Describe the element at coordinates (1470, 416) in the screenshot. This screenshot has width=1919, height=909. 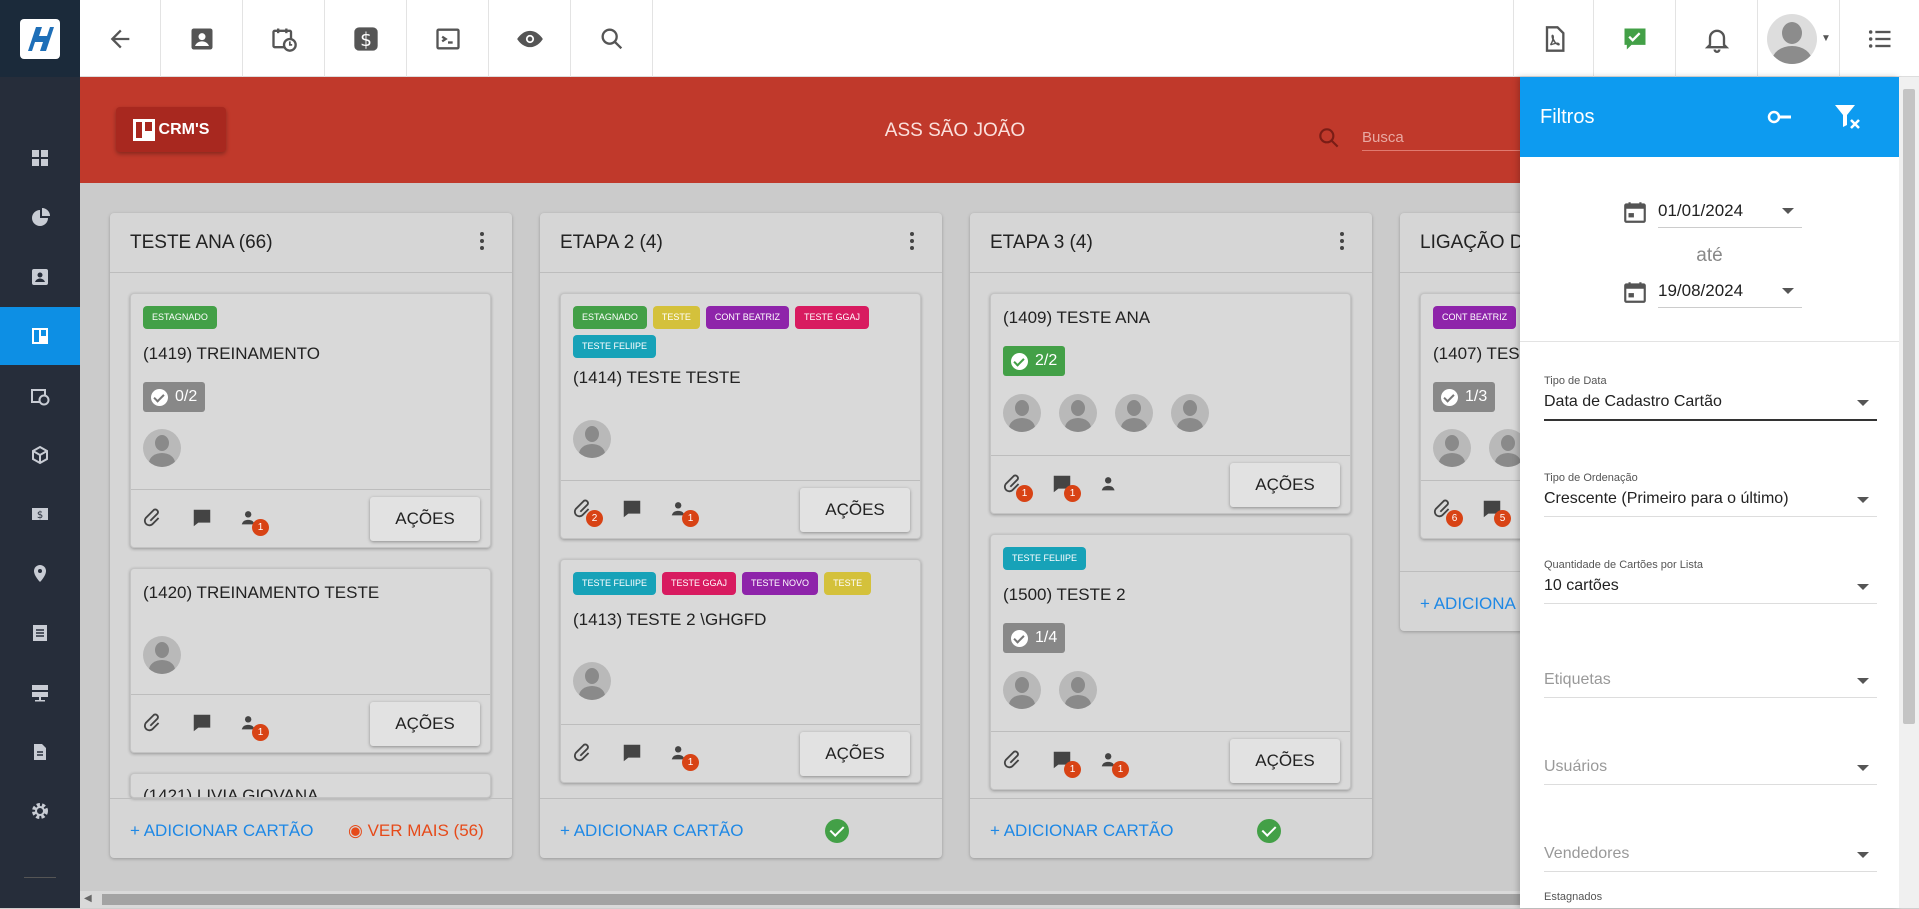
I see `card: CONT BEATRIZ (1407) TES 1/3 6 5` at that location.